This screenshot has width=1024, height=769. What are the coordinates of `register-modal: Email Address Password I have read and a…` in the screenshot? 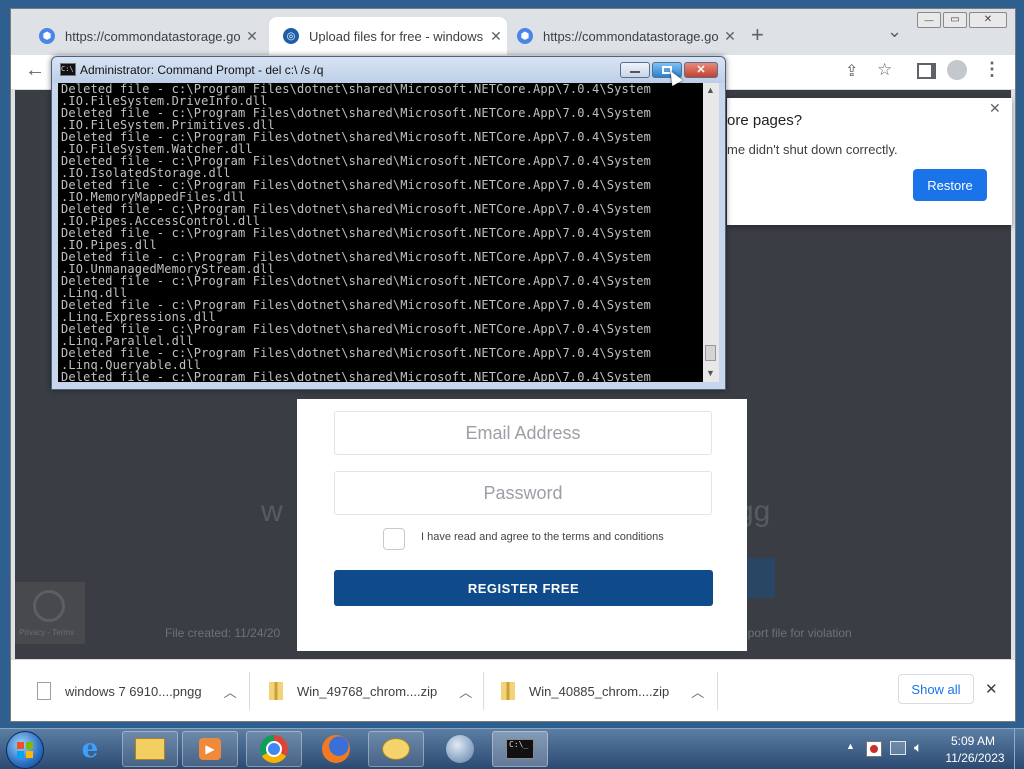 It's located at (522, 525).